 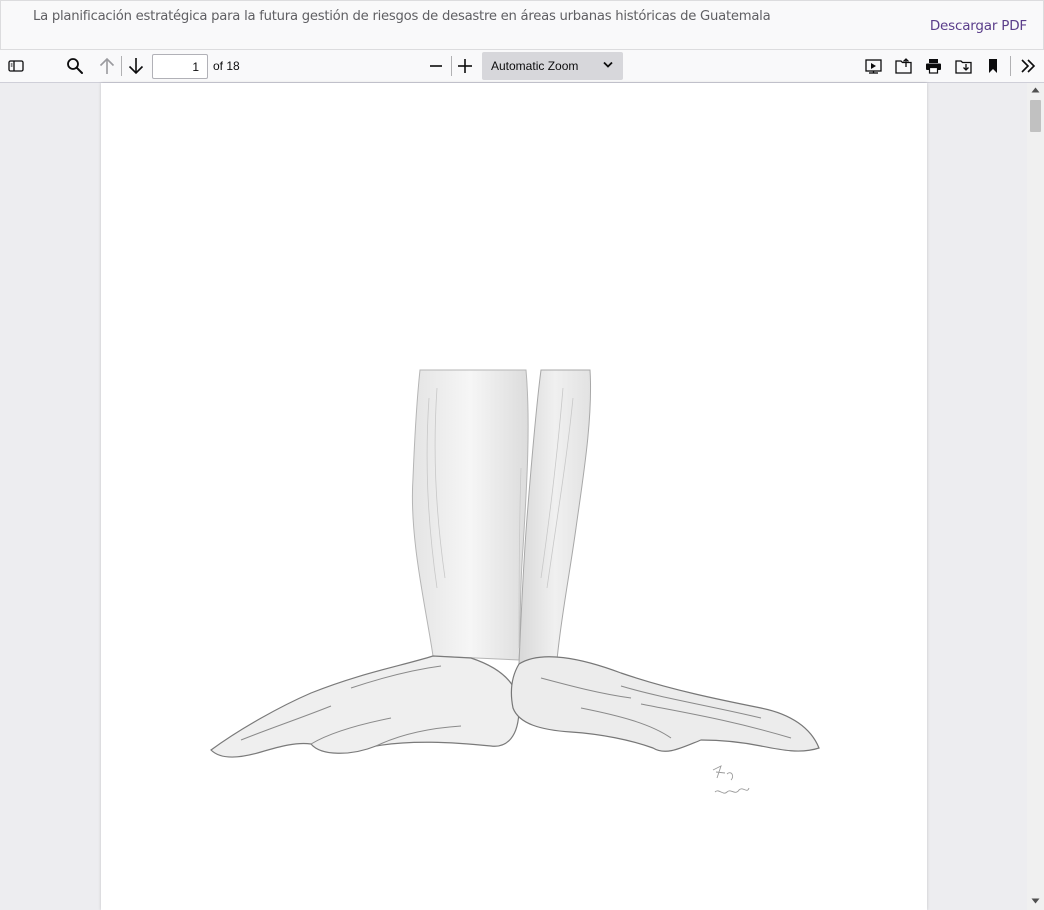 I want to click on artist-signature, so click(x=731, y=779).